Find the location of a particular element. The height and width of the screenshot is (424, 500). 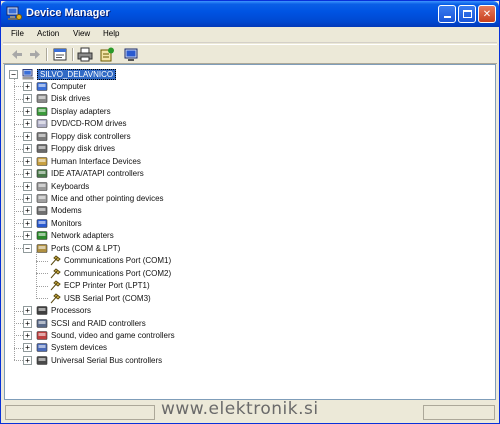

tree-item-hid: + Human Interface Devices is located at coordinates (82, 161).